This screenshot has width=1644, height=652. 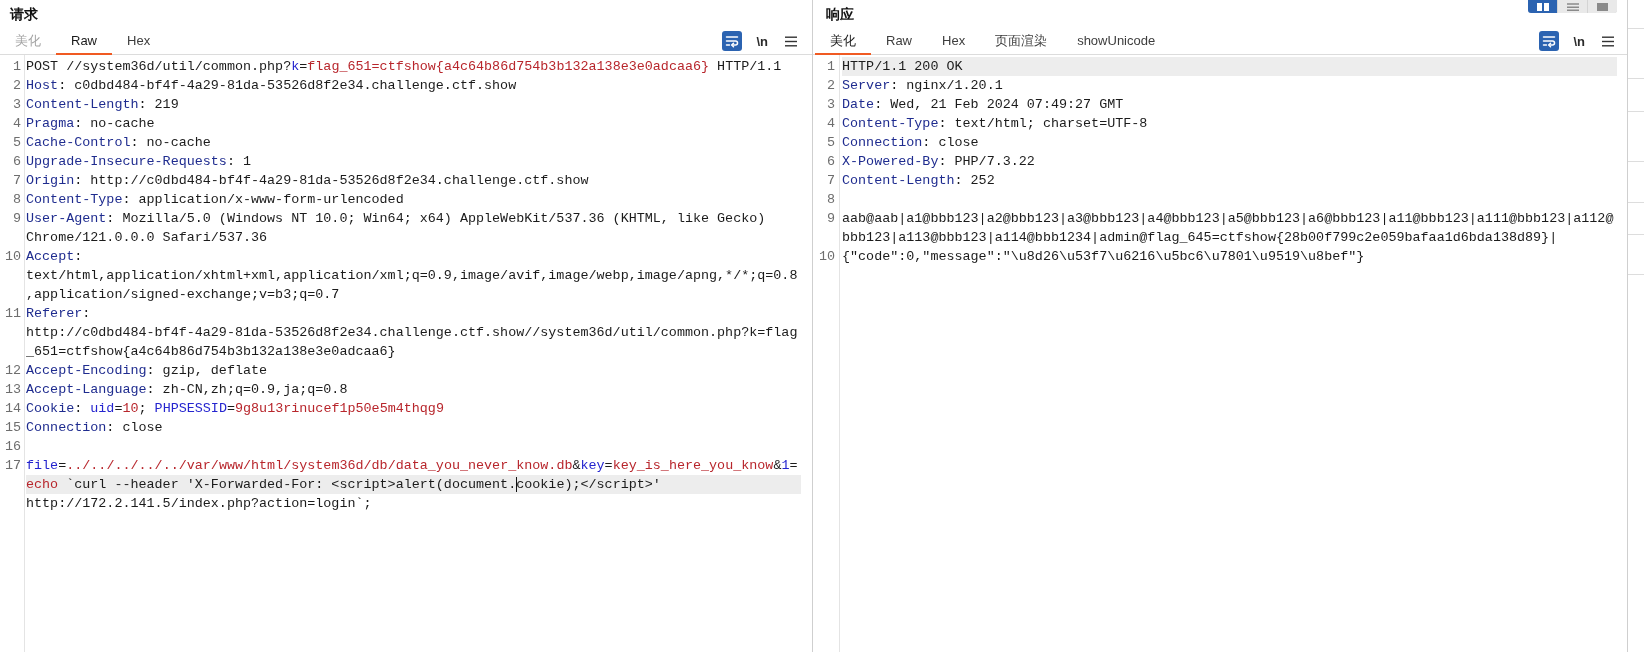 What do you see at coordinates (843, 41) in the screenshot?
I see `tab: 美化` at bounding box center [843, 41].